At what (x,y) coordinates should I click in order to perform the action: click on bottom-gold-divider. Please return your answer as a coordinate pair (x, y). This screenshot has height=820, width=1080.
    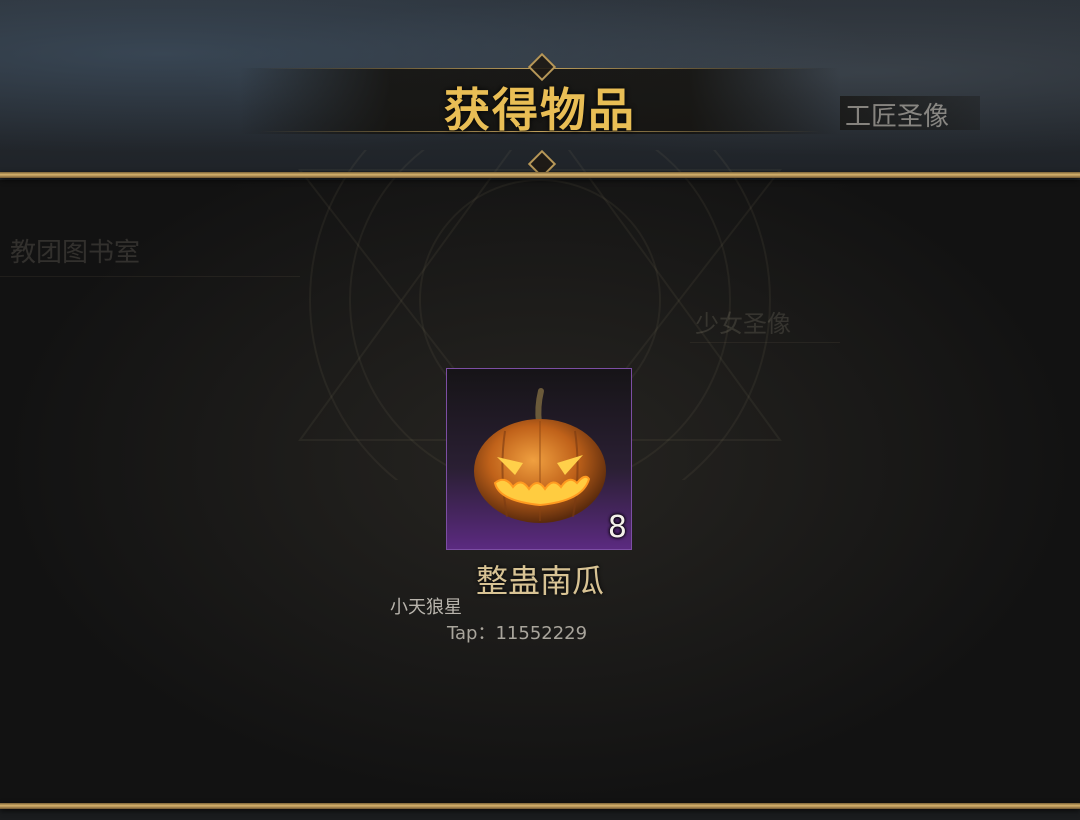
    Looking at the image, I should click on (540, 806).